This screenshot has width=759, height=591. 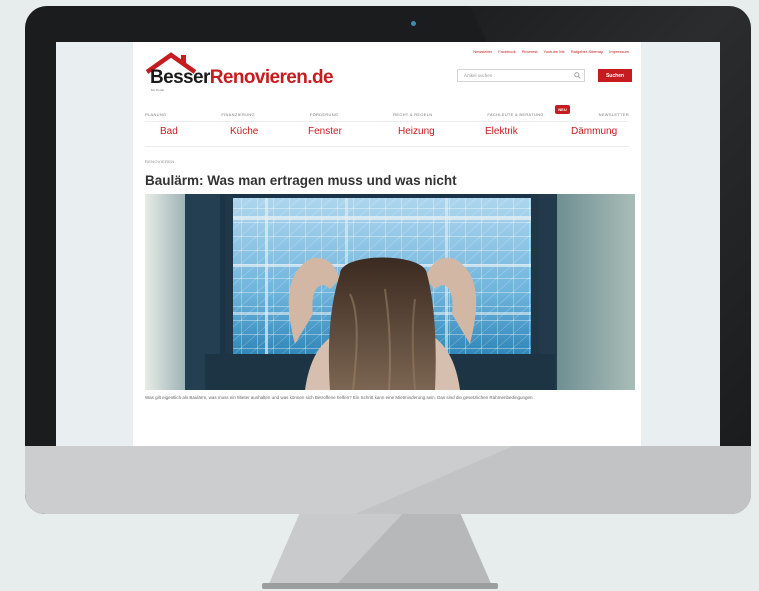 What do you see at coordinates (577, 76) in the screenshot?
I see `search-icon` at bounding box center [577, 76].